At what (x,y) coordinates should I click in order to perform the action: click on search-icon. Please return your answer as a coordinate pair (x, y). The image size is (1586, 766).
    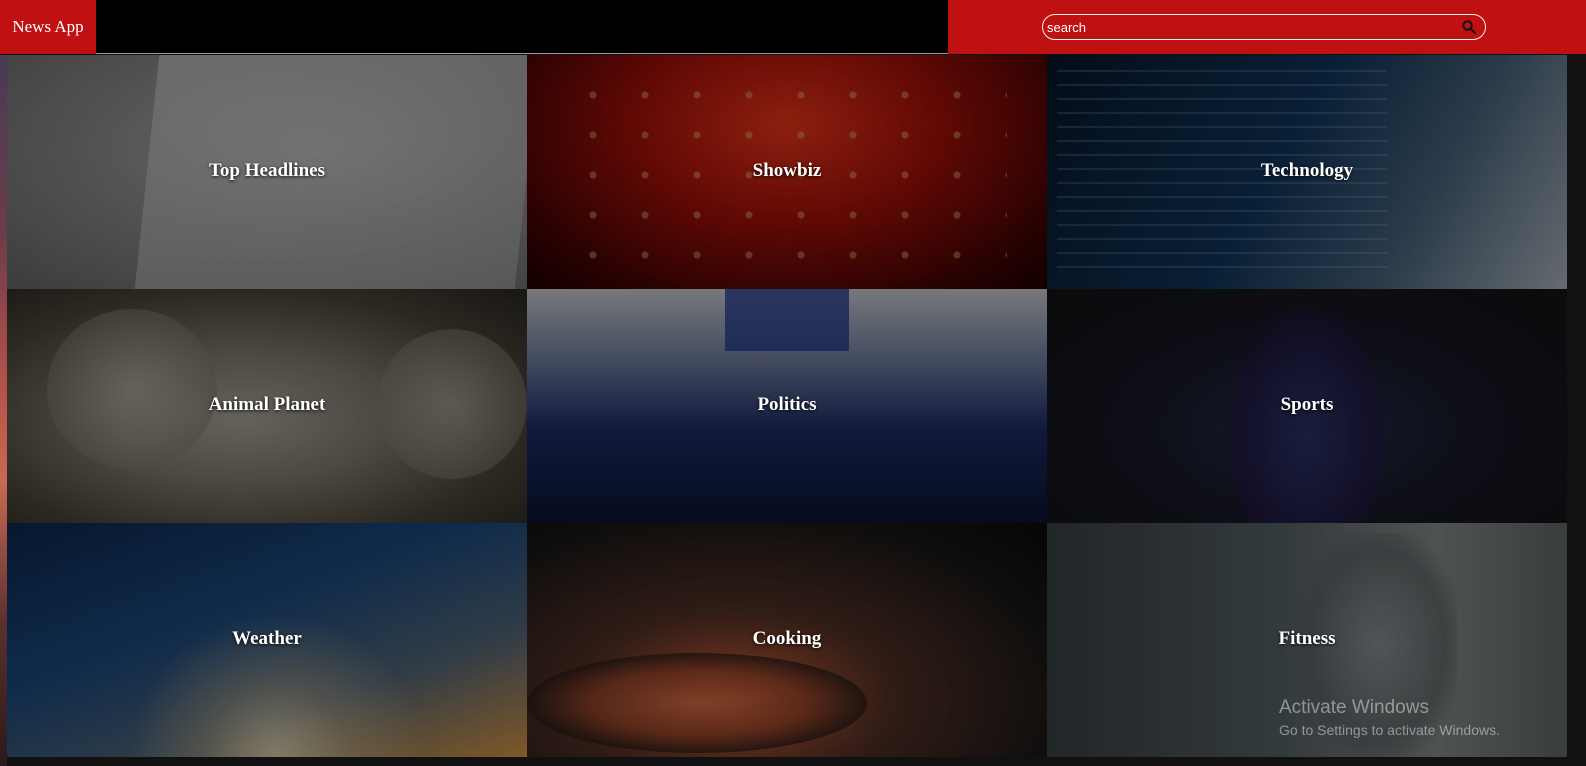
    Looking at the image, I should click on (1469, 27).